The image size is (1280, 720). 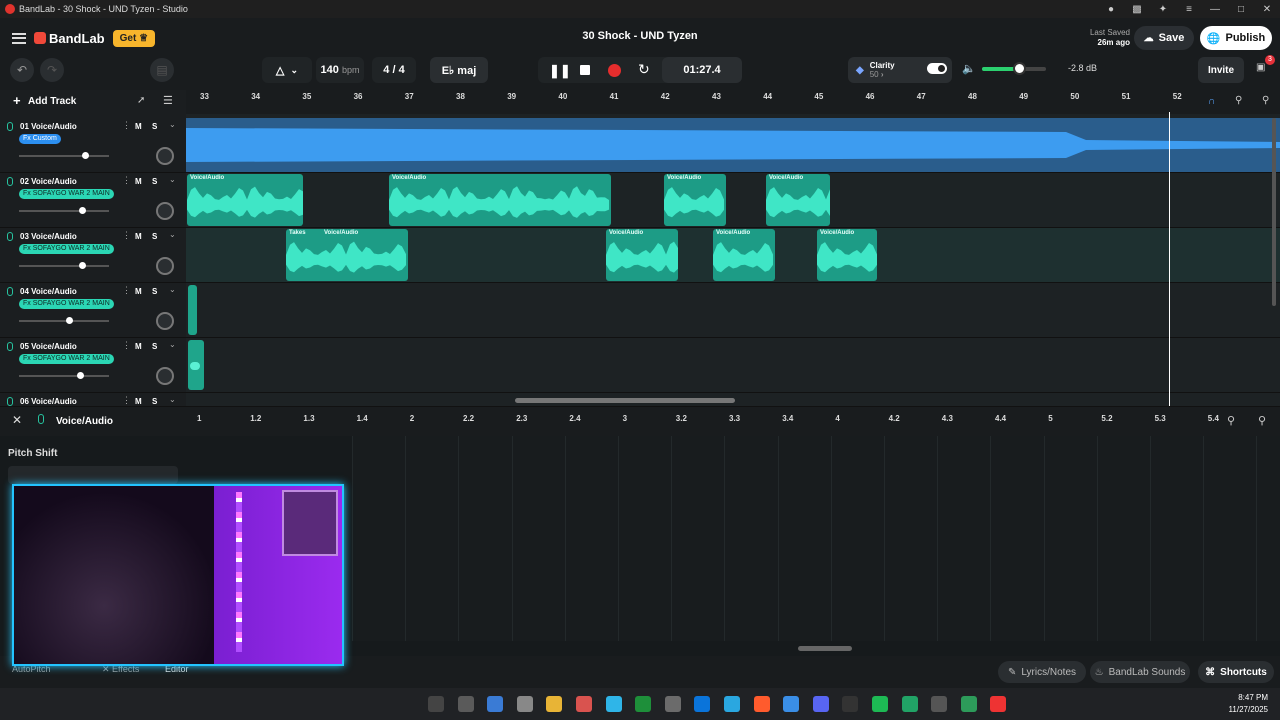 What do you see at coordinates (1169, 259) in the screenshot?
I see `playhead` at bounding box center [1169, 259].